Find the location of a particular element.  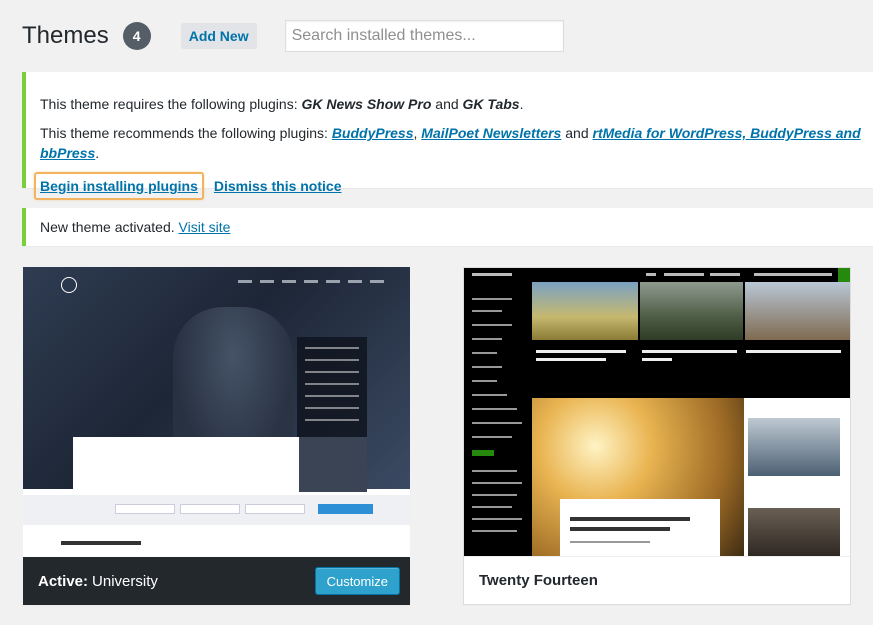

add-new-button: Add New is located at coordinates (218, 36).